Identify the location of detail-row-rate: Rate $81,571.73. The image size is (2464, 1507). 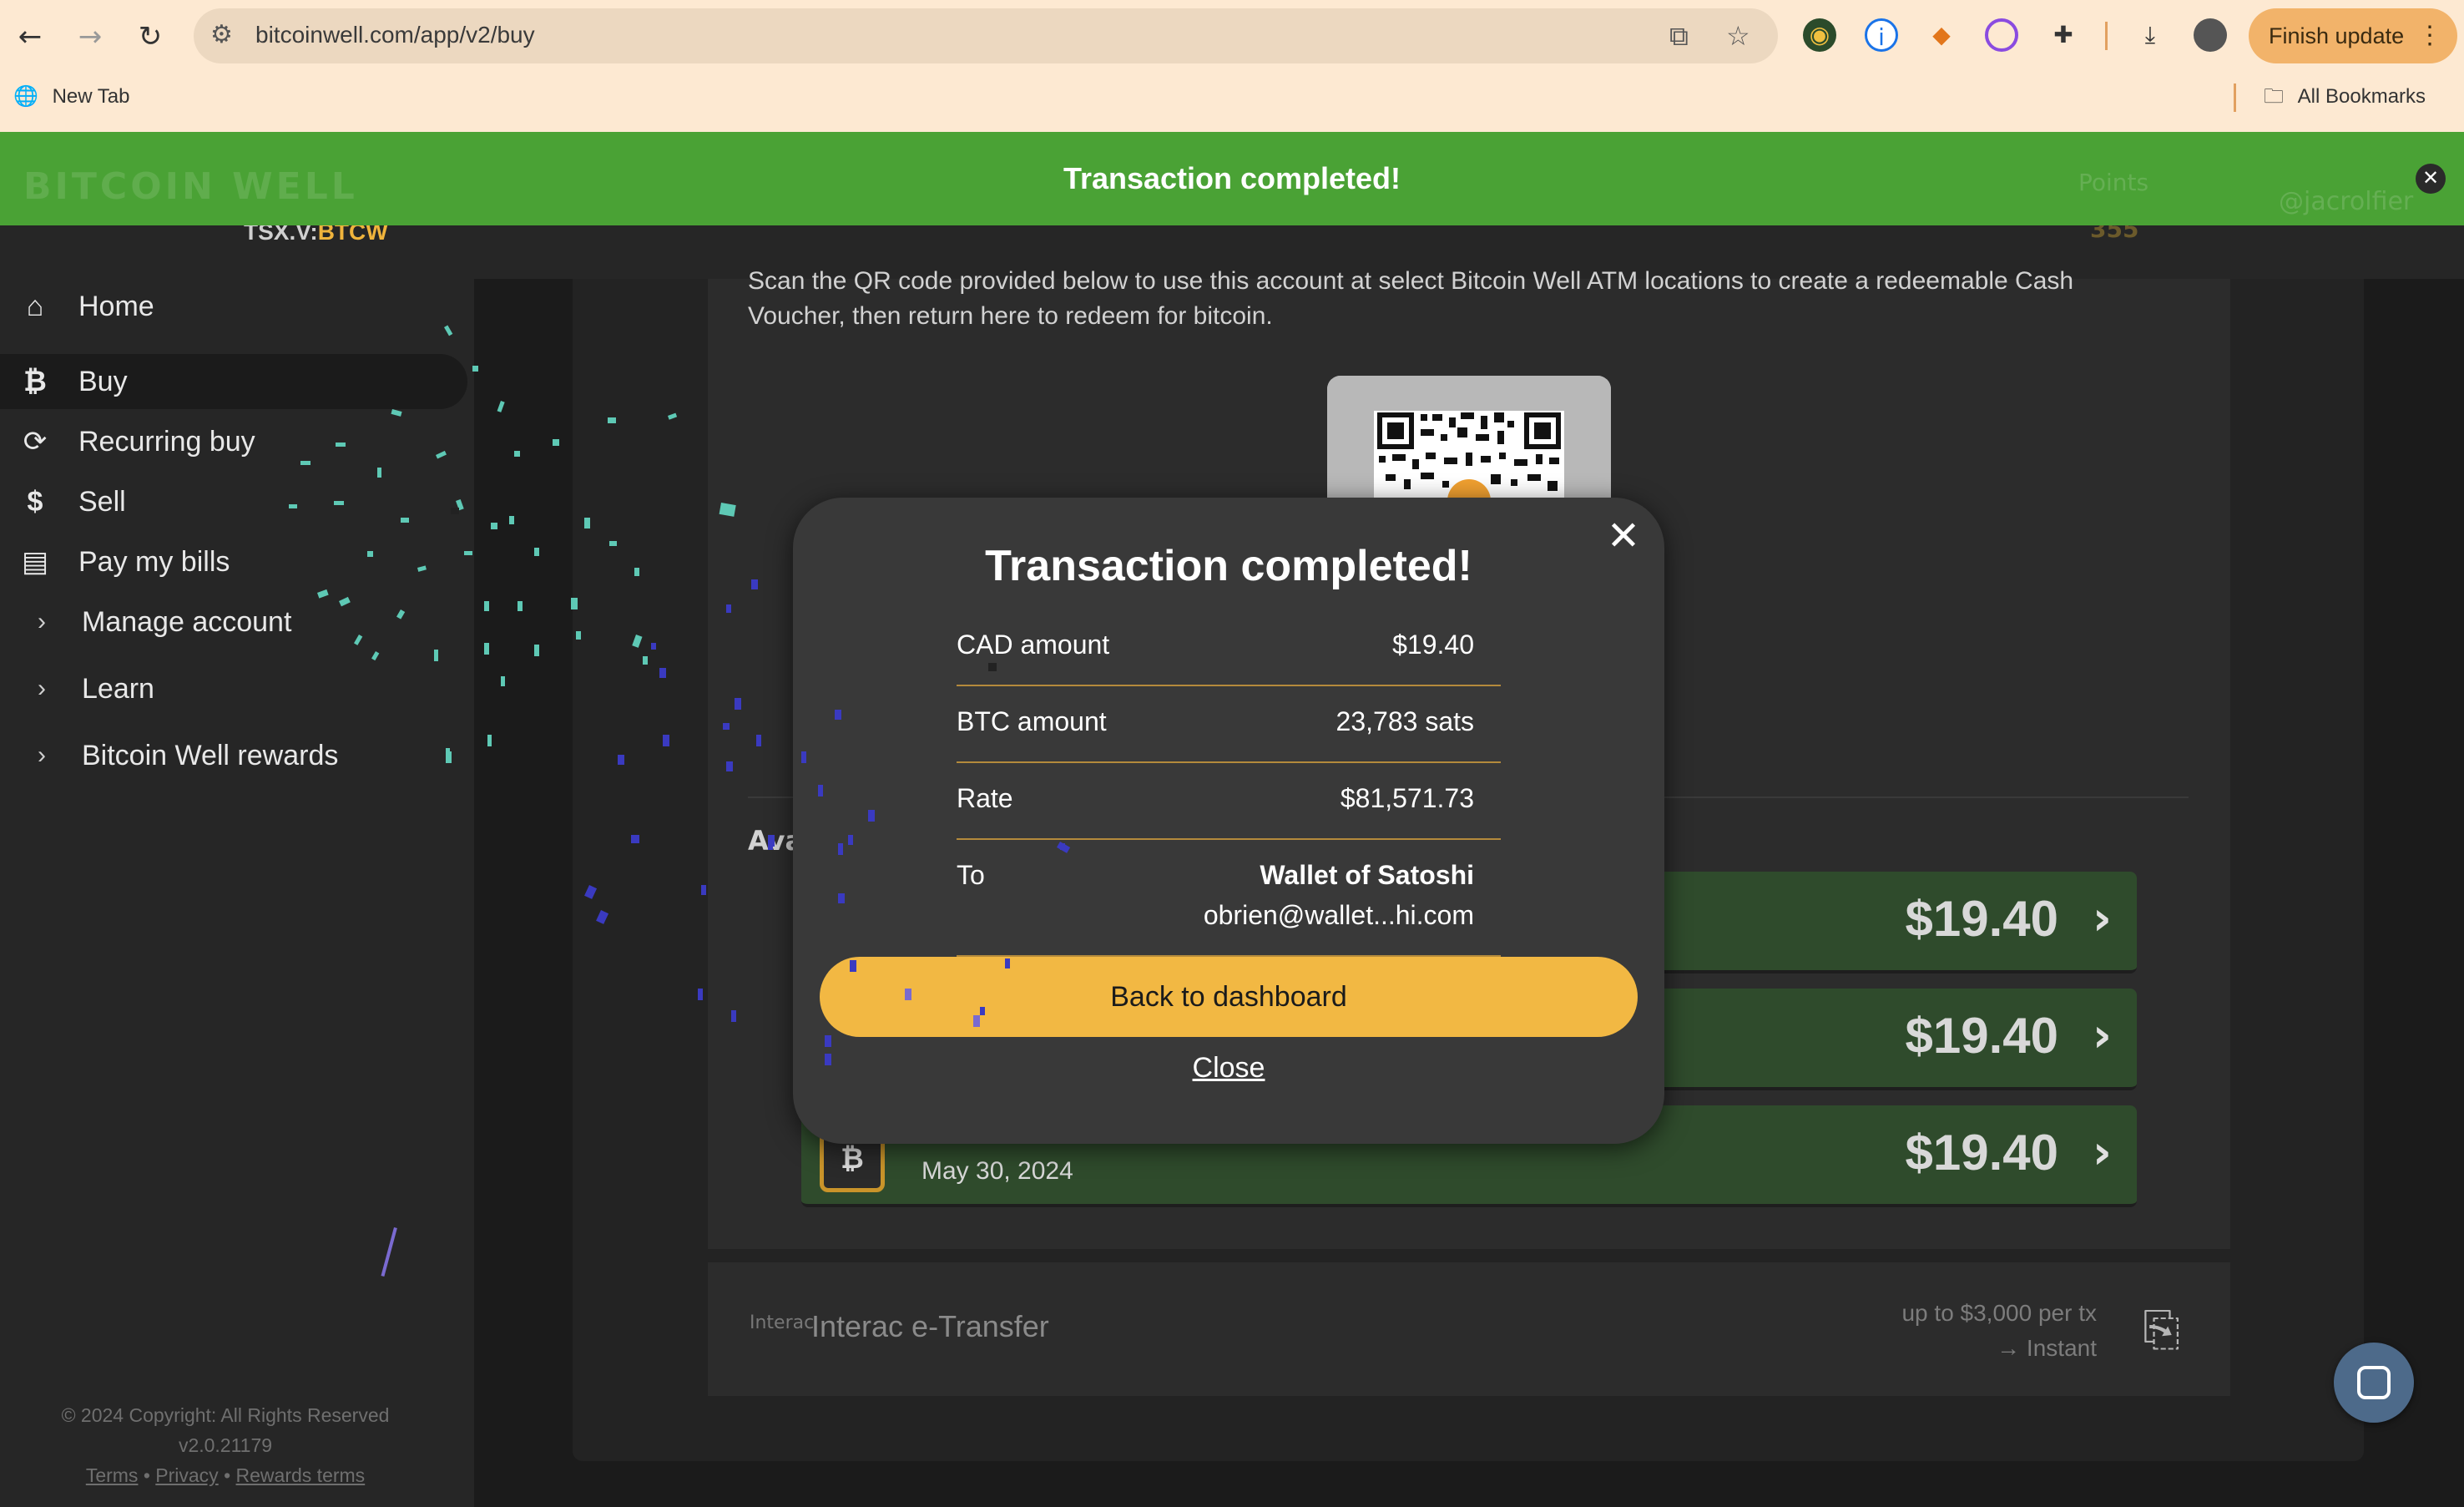
(1229, 811).